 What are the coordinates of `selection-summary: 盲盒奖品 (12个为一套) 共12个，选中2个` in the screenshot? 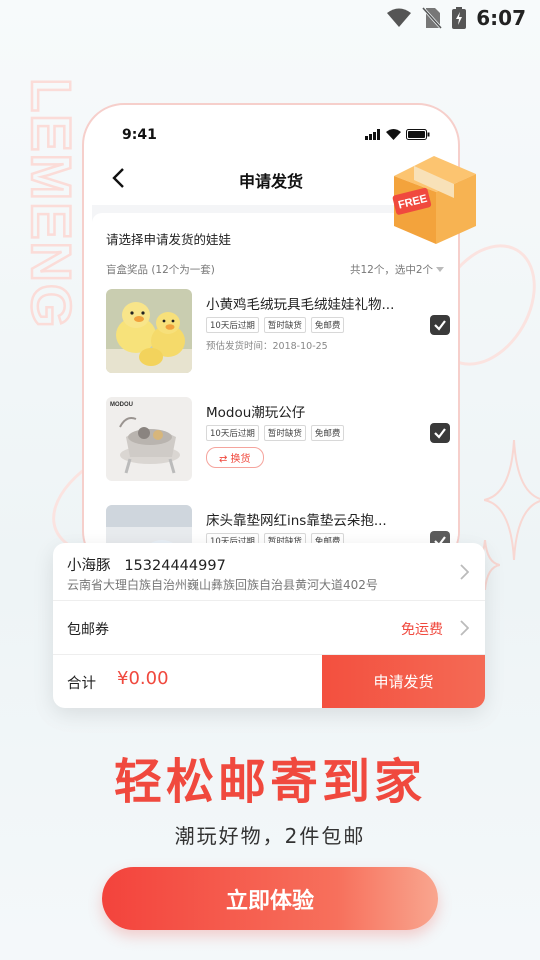 It's located at (275, 269).